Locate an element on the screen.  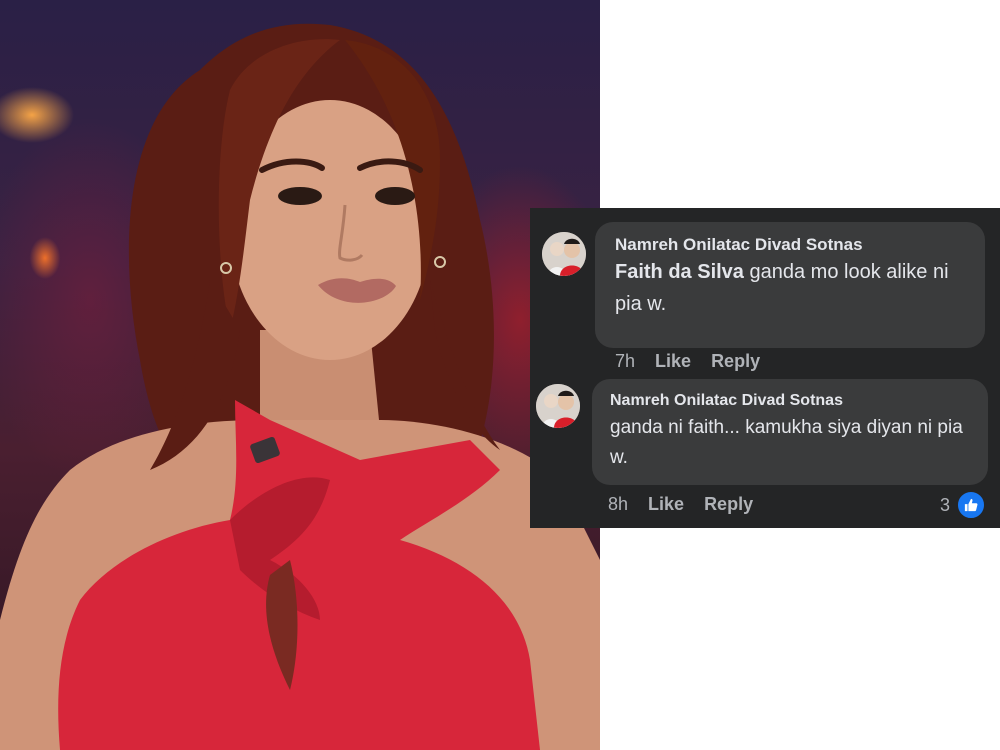
reaction-count: 3 is located at coordinates (944, 504).